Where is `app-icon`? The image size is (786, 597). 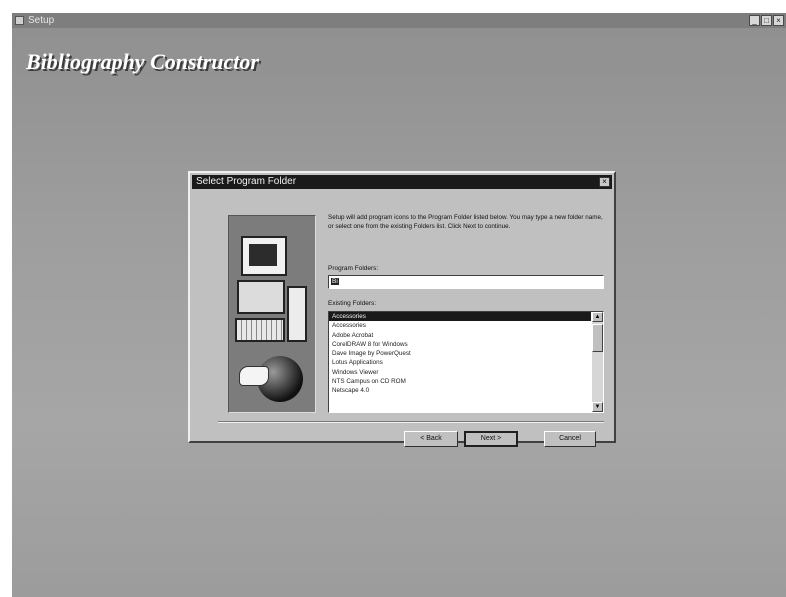
app-icon is located at coordinates (19, 20).